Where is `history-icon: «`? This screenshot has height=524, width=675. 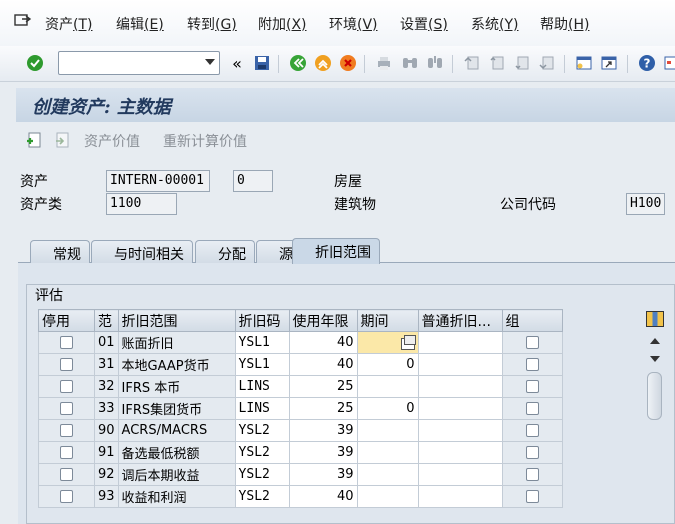
history-icon: « is located at coordinates (237, 63).